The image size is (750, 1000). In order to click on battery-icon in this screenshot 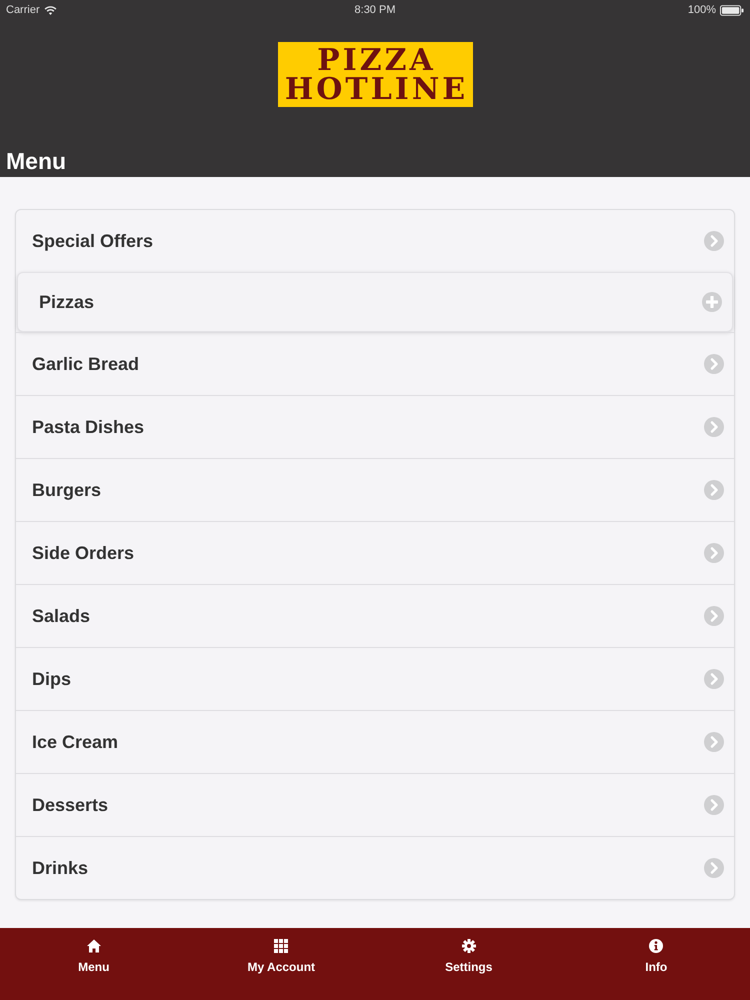, I will do `click(732, 10)`.